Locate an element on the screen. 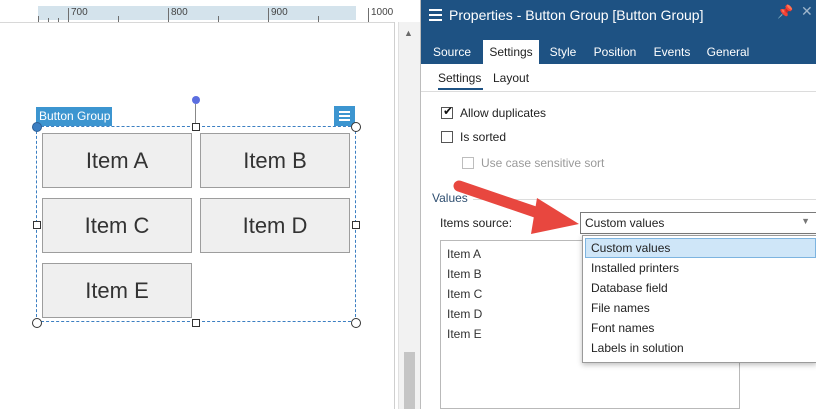 This screenshot has width=816, height=409. is-sorted-checkbox is located at coordinates (447, 137).